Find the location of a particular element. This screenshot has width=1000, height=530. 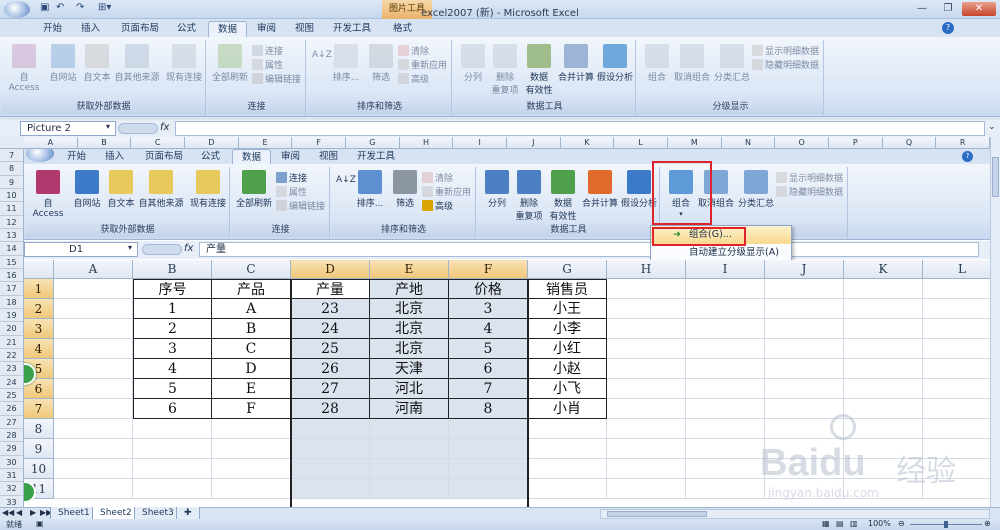

outer-row-header: 28 is located at coordinates (11, 436).